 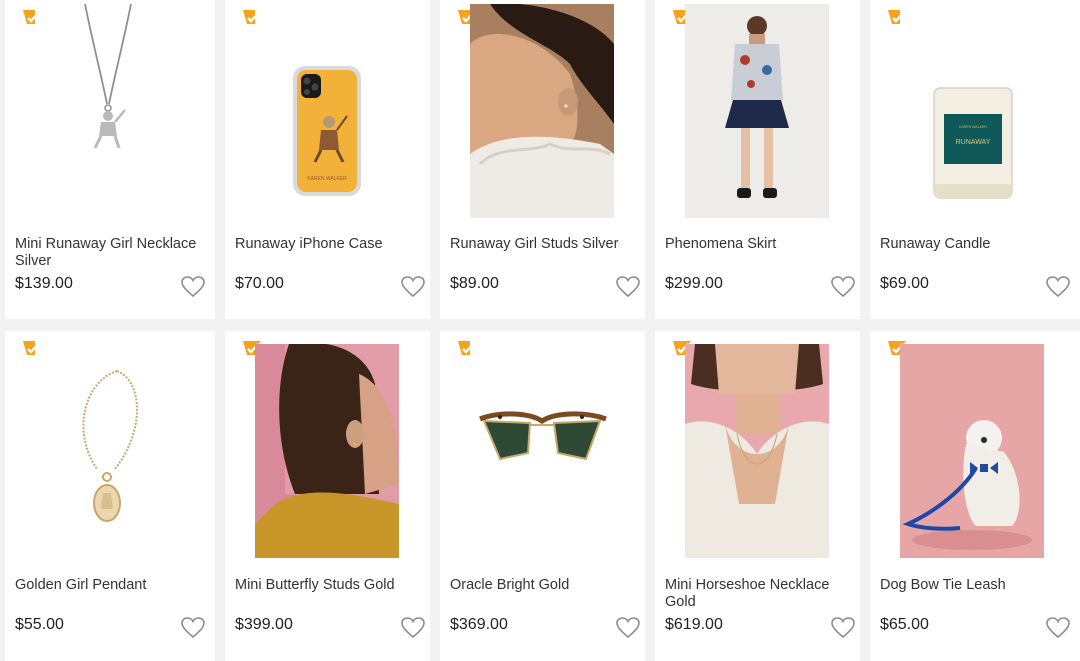 I want to click on product-card: Oracle Bright Gold $369.00, so click(x=542, y=496).